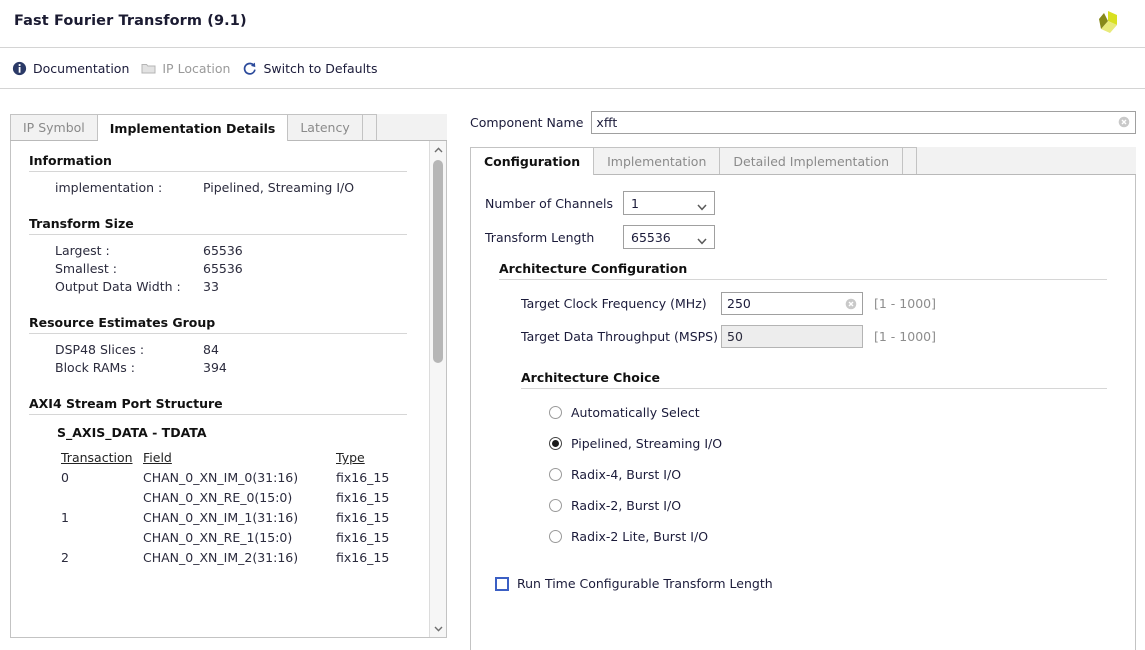 The height and width of the screenshot is (650, 1145). I want to click on resource-estimates-heading: Resource Estimates Group, so click(122, 322).